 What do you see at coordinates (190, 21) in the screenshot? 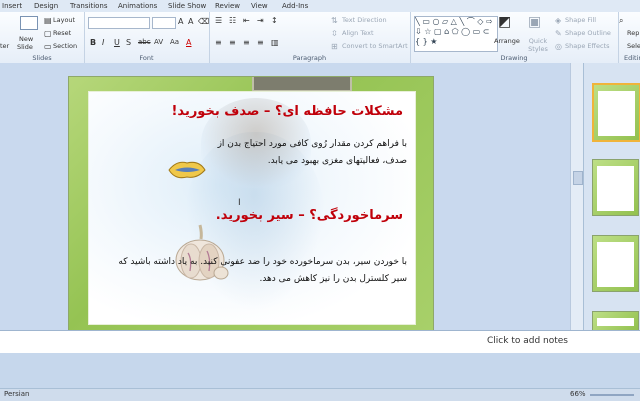
I see `shrink-font-icon: A` at bounding box center [190, 21].